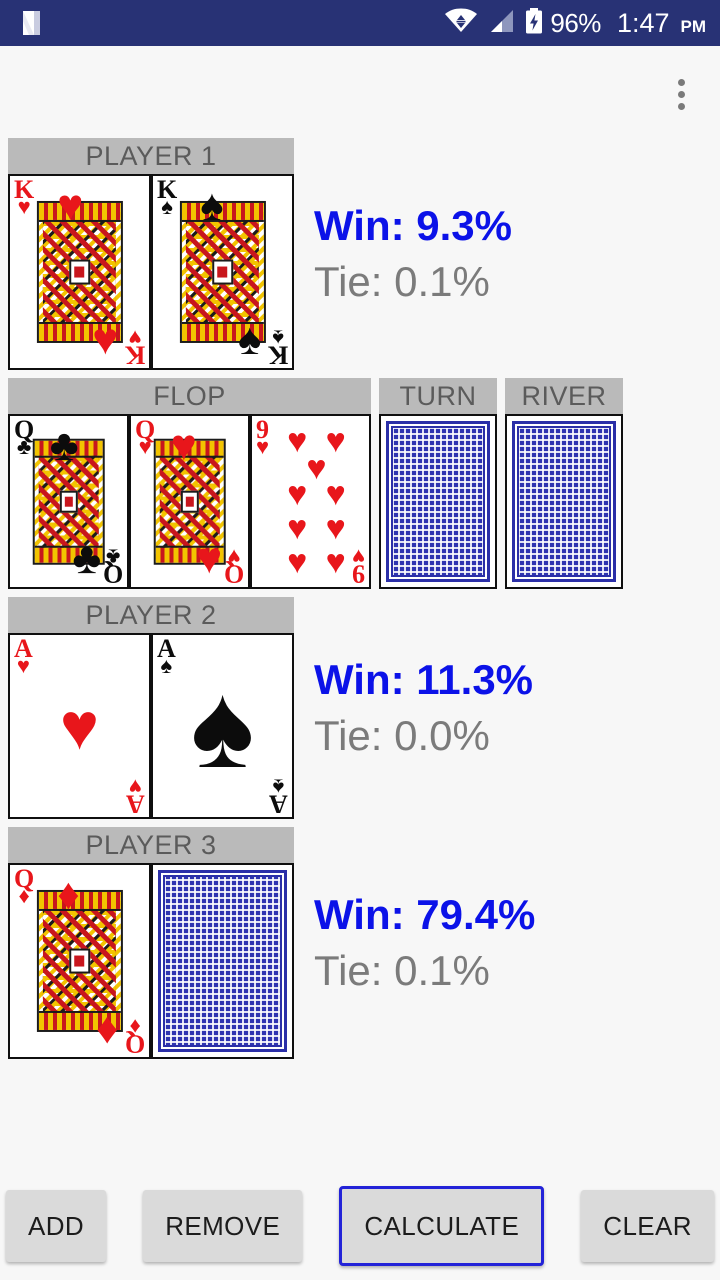  I want to click on card-center-pip: ♠, so click(222, 726).